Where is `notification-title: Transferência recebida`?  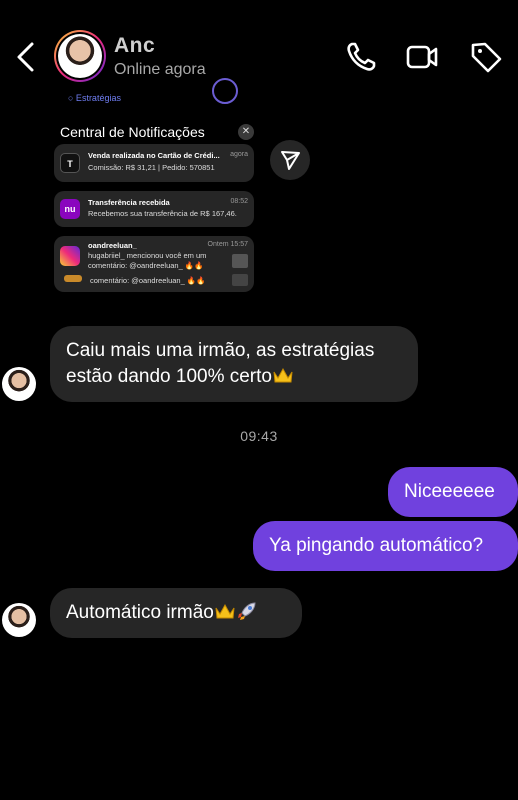
notification-title: Transferência recebida is located at coordinates (129, 202).